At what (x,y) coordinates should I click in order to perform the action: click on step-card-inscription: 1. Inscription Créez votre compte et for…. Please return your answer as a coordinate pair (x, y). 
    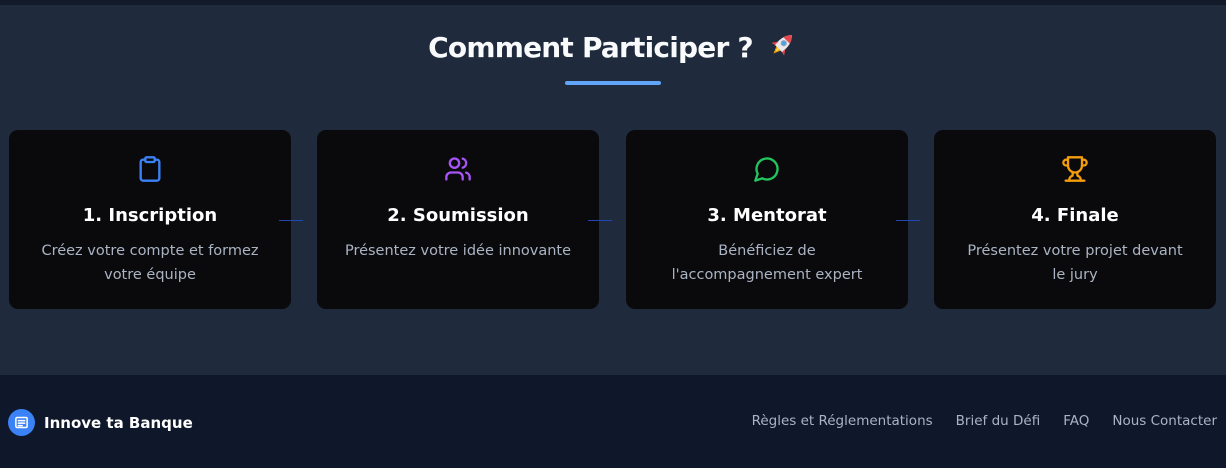
    Looking at the image, I should click on (150, 219).